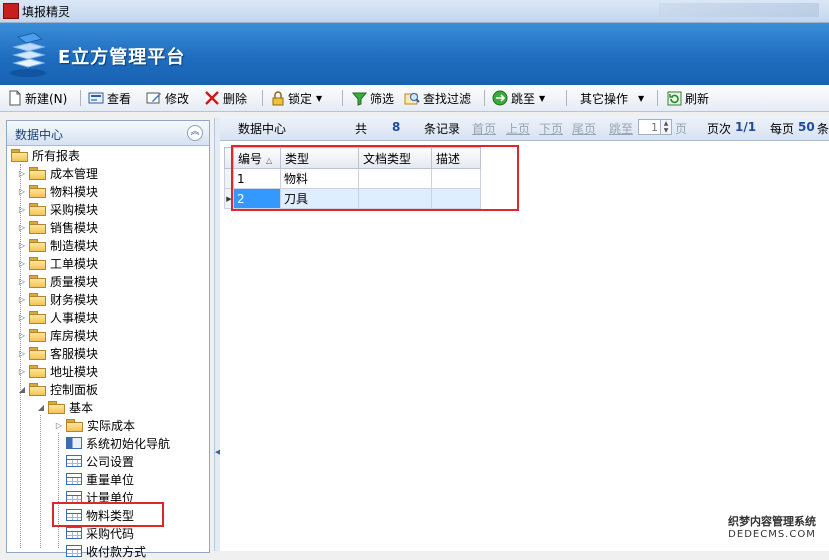 The image size is (829, 560). I want to click on tree-item-label: 人事模块, so click(74, 317).